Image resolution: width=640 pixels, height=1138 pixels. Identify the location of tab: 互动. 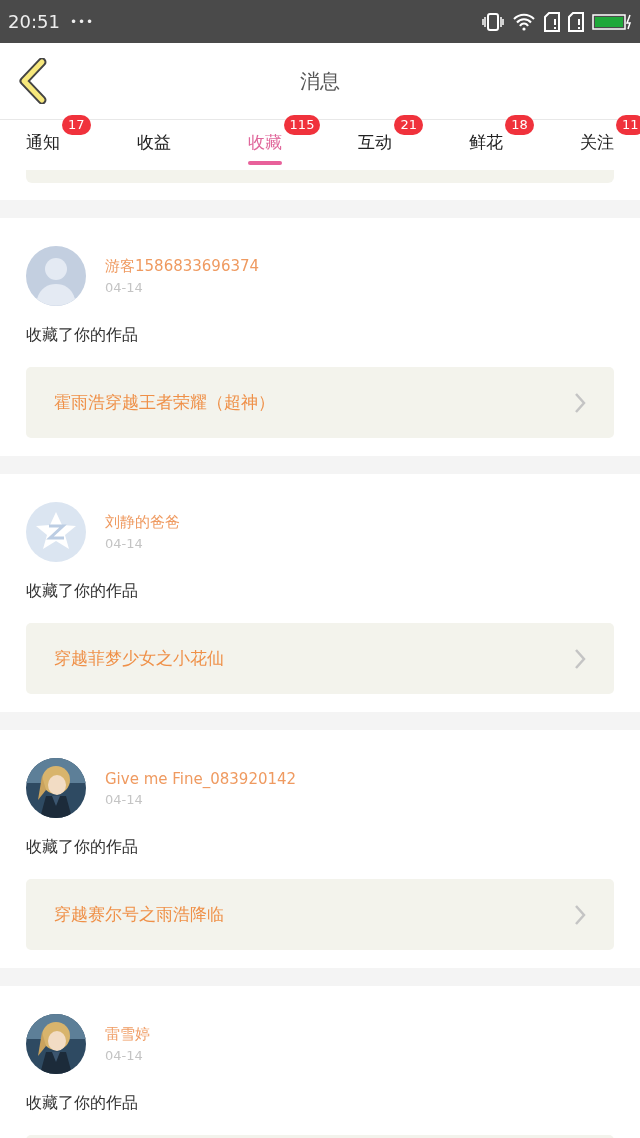
(375, 142).